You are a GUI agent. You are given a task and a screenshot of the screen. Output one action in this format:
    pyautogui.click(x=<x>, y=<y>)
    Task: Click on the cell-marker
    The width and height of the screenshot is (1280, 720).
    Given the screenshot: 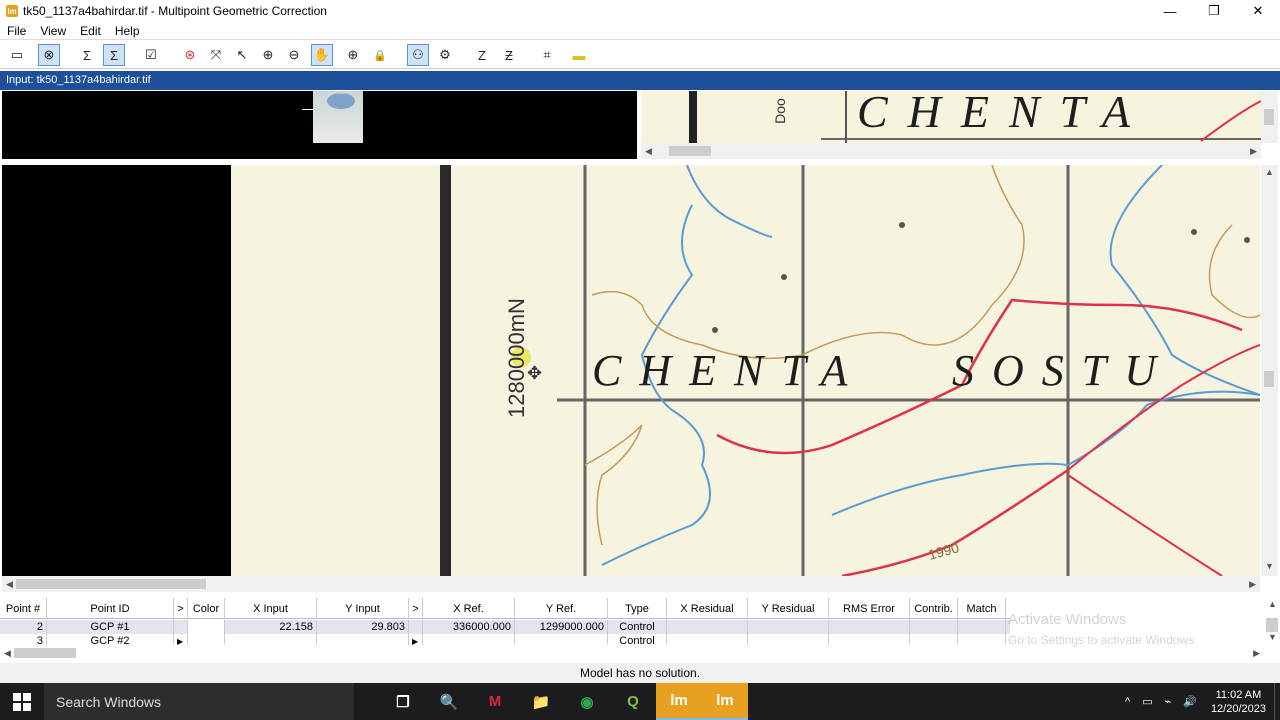 What is the action you would take?
    pyautogui.click(x=181, y=627)
    